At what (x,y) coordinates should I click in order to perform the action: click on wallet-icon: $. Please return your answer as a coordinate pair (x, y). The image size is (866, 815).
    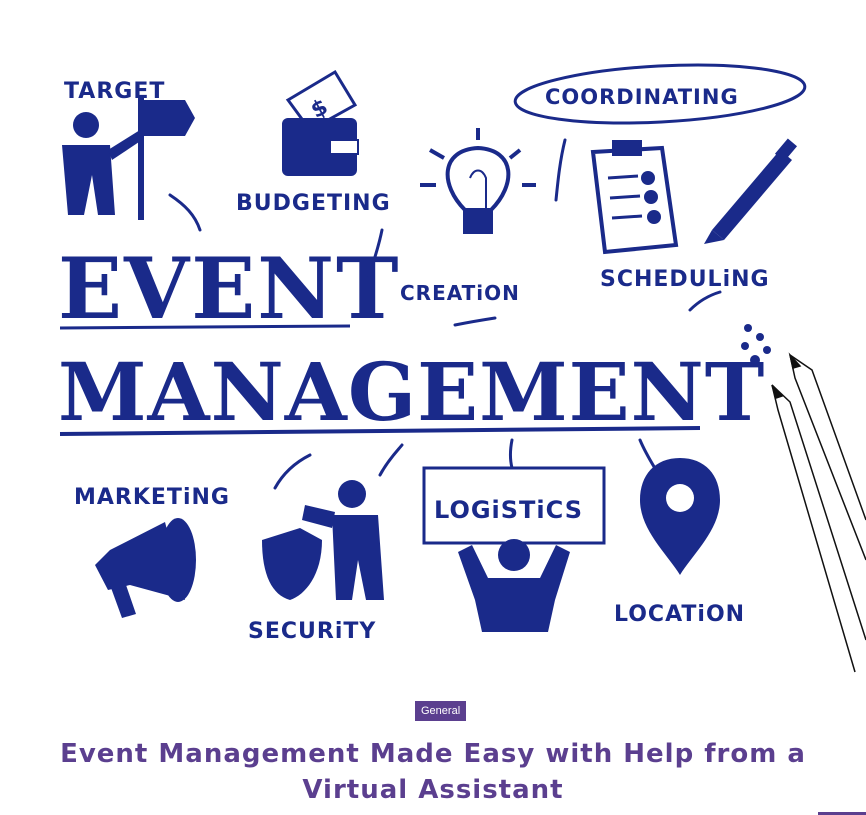
    Looking at the image, I should click on (320, 122).